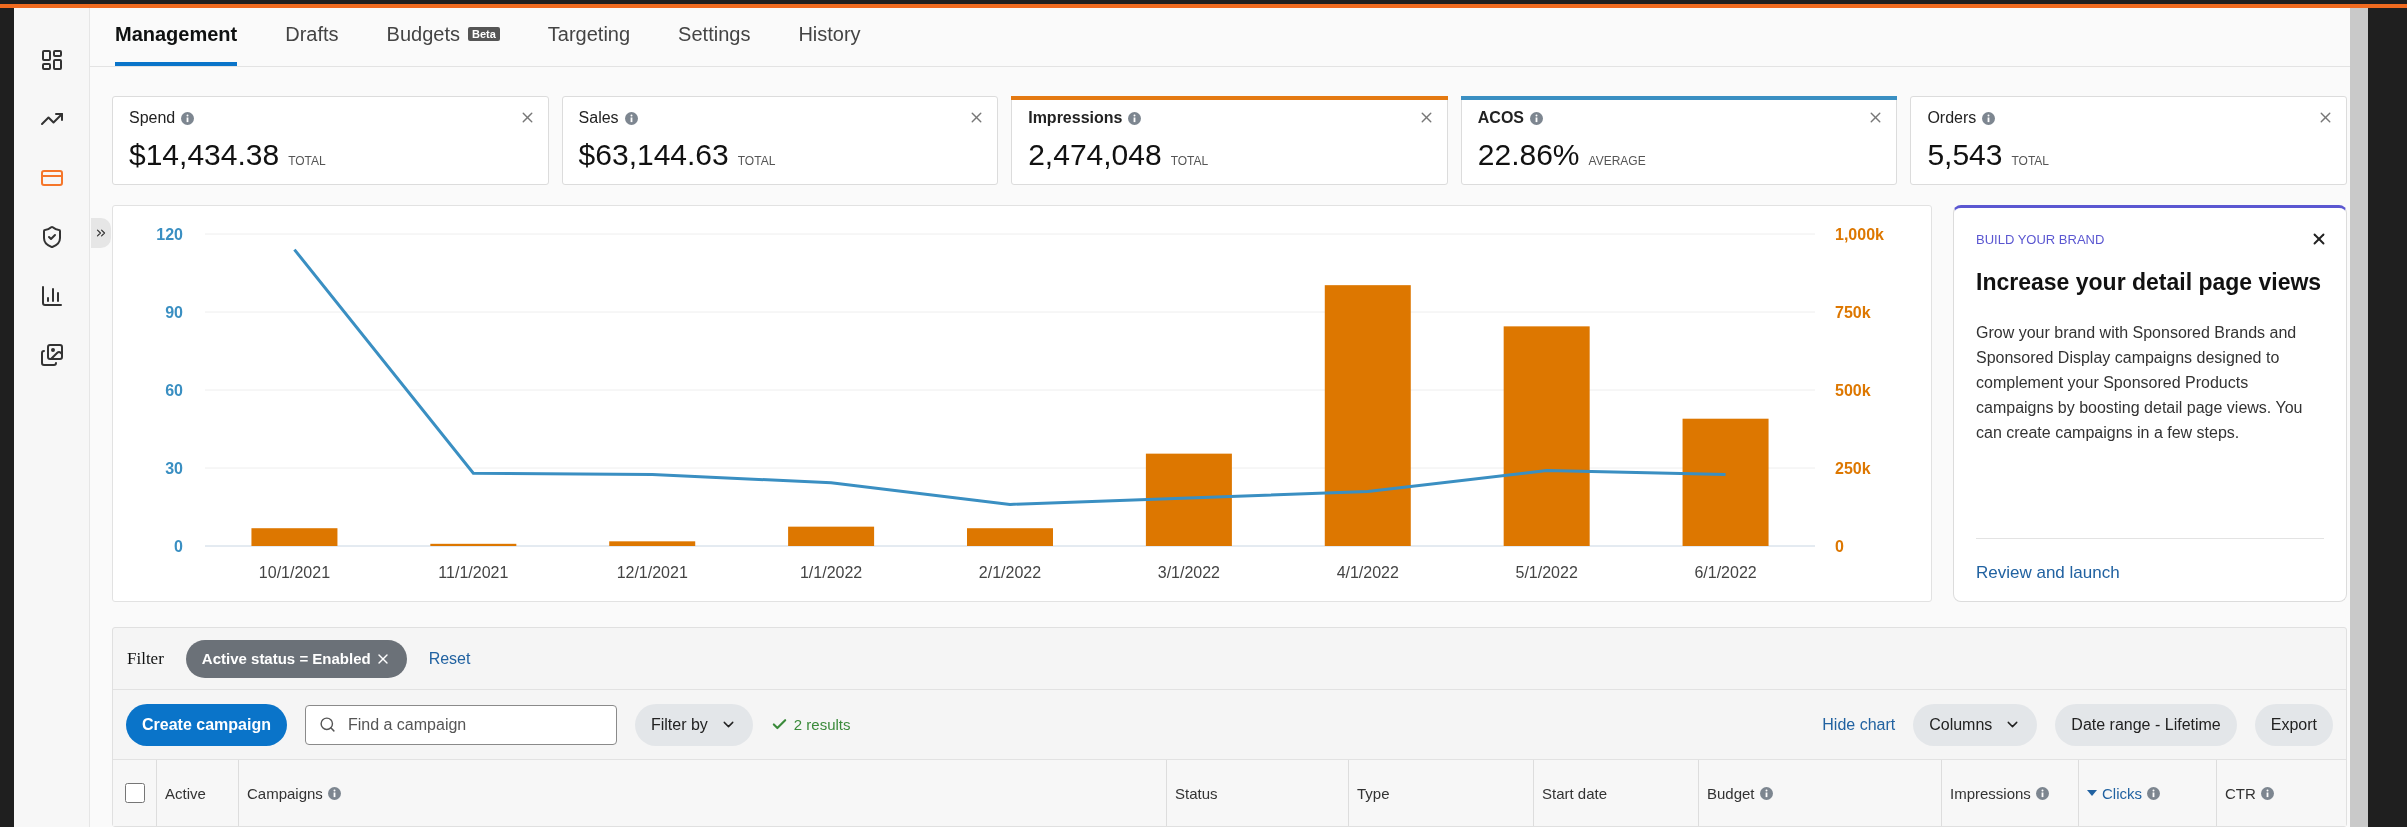  What do you see at coordinates (2293, 724) in the screenshot?
I see `export-button: Export` at bounding box center [2293, 724].